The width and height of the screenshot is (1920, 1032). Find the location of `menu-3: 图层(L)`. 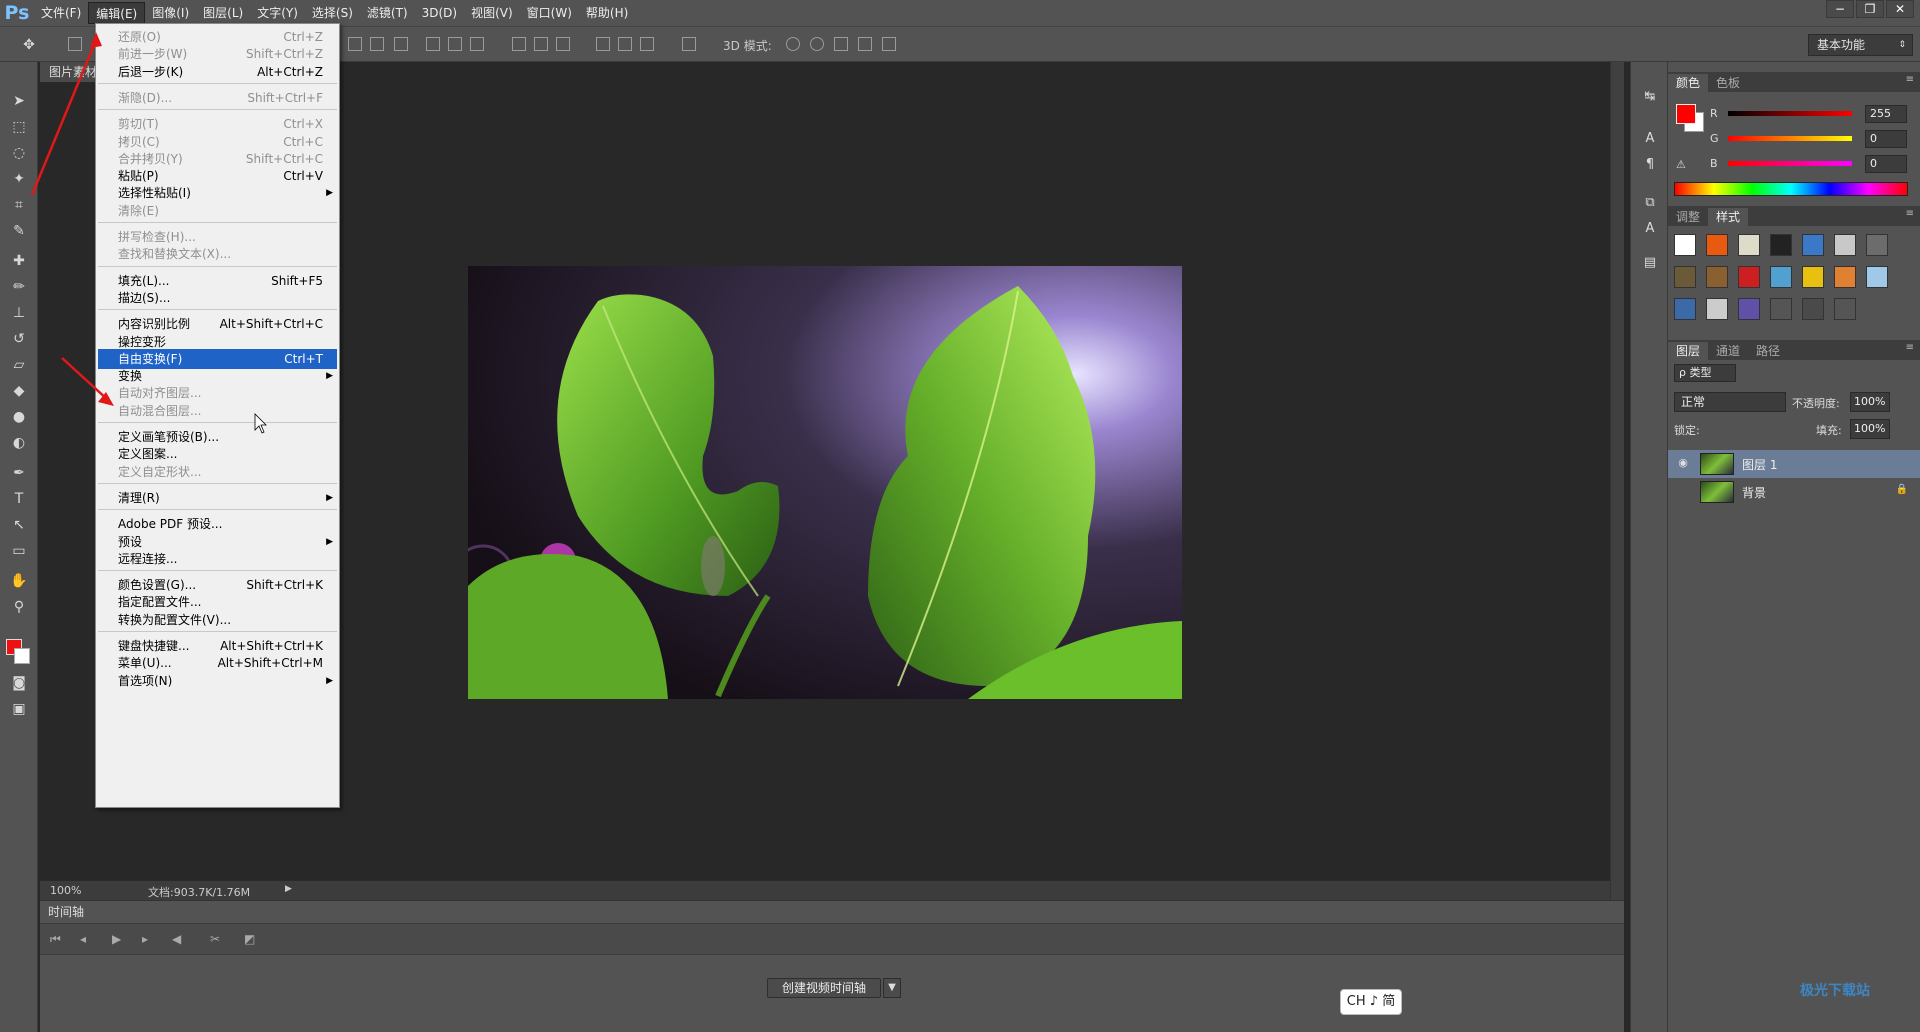

menu-3: 图层(L) is located at coordinates (223, 13).